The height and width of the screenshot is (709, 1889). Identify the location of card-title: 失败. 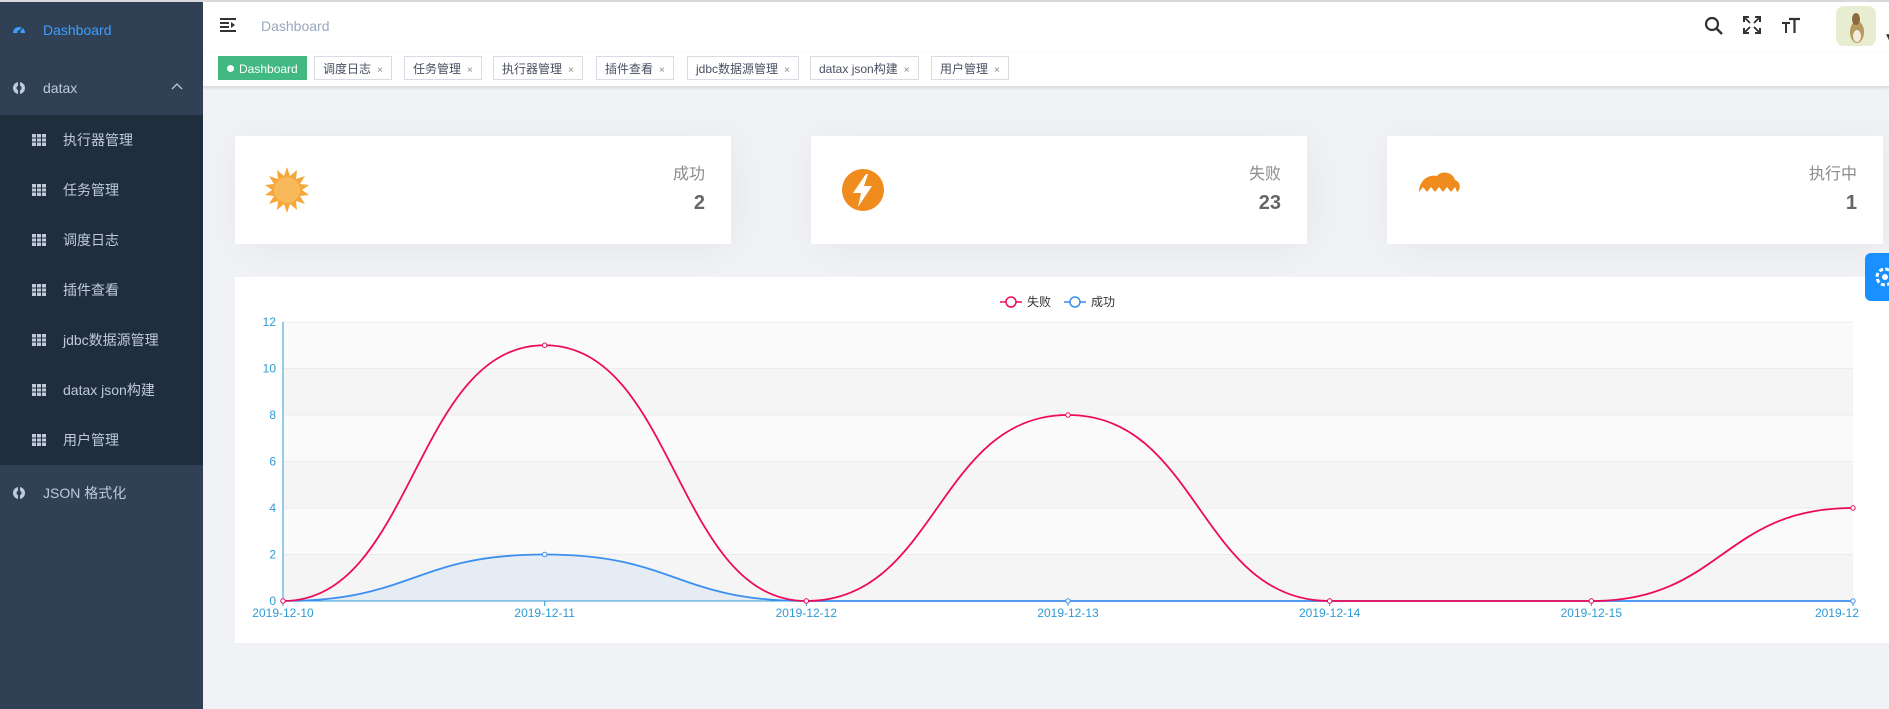
(1264, 174).